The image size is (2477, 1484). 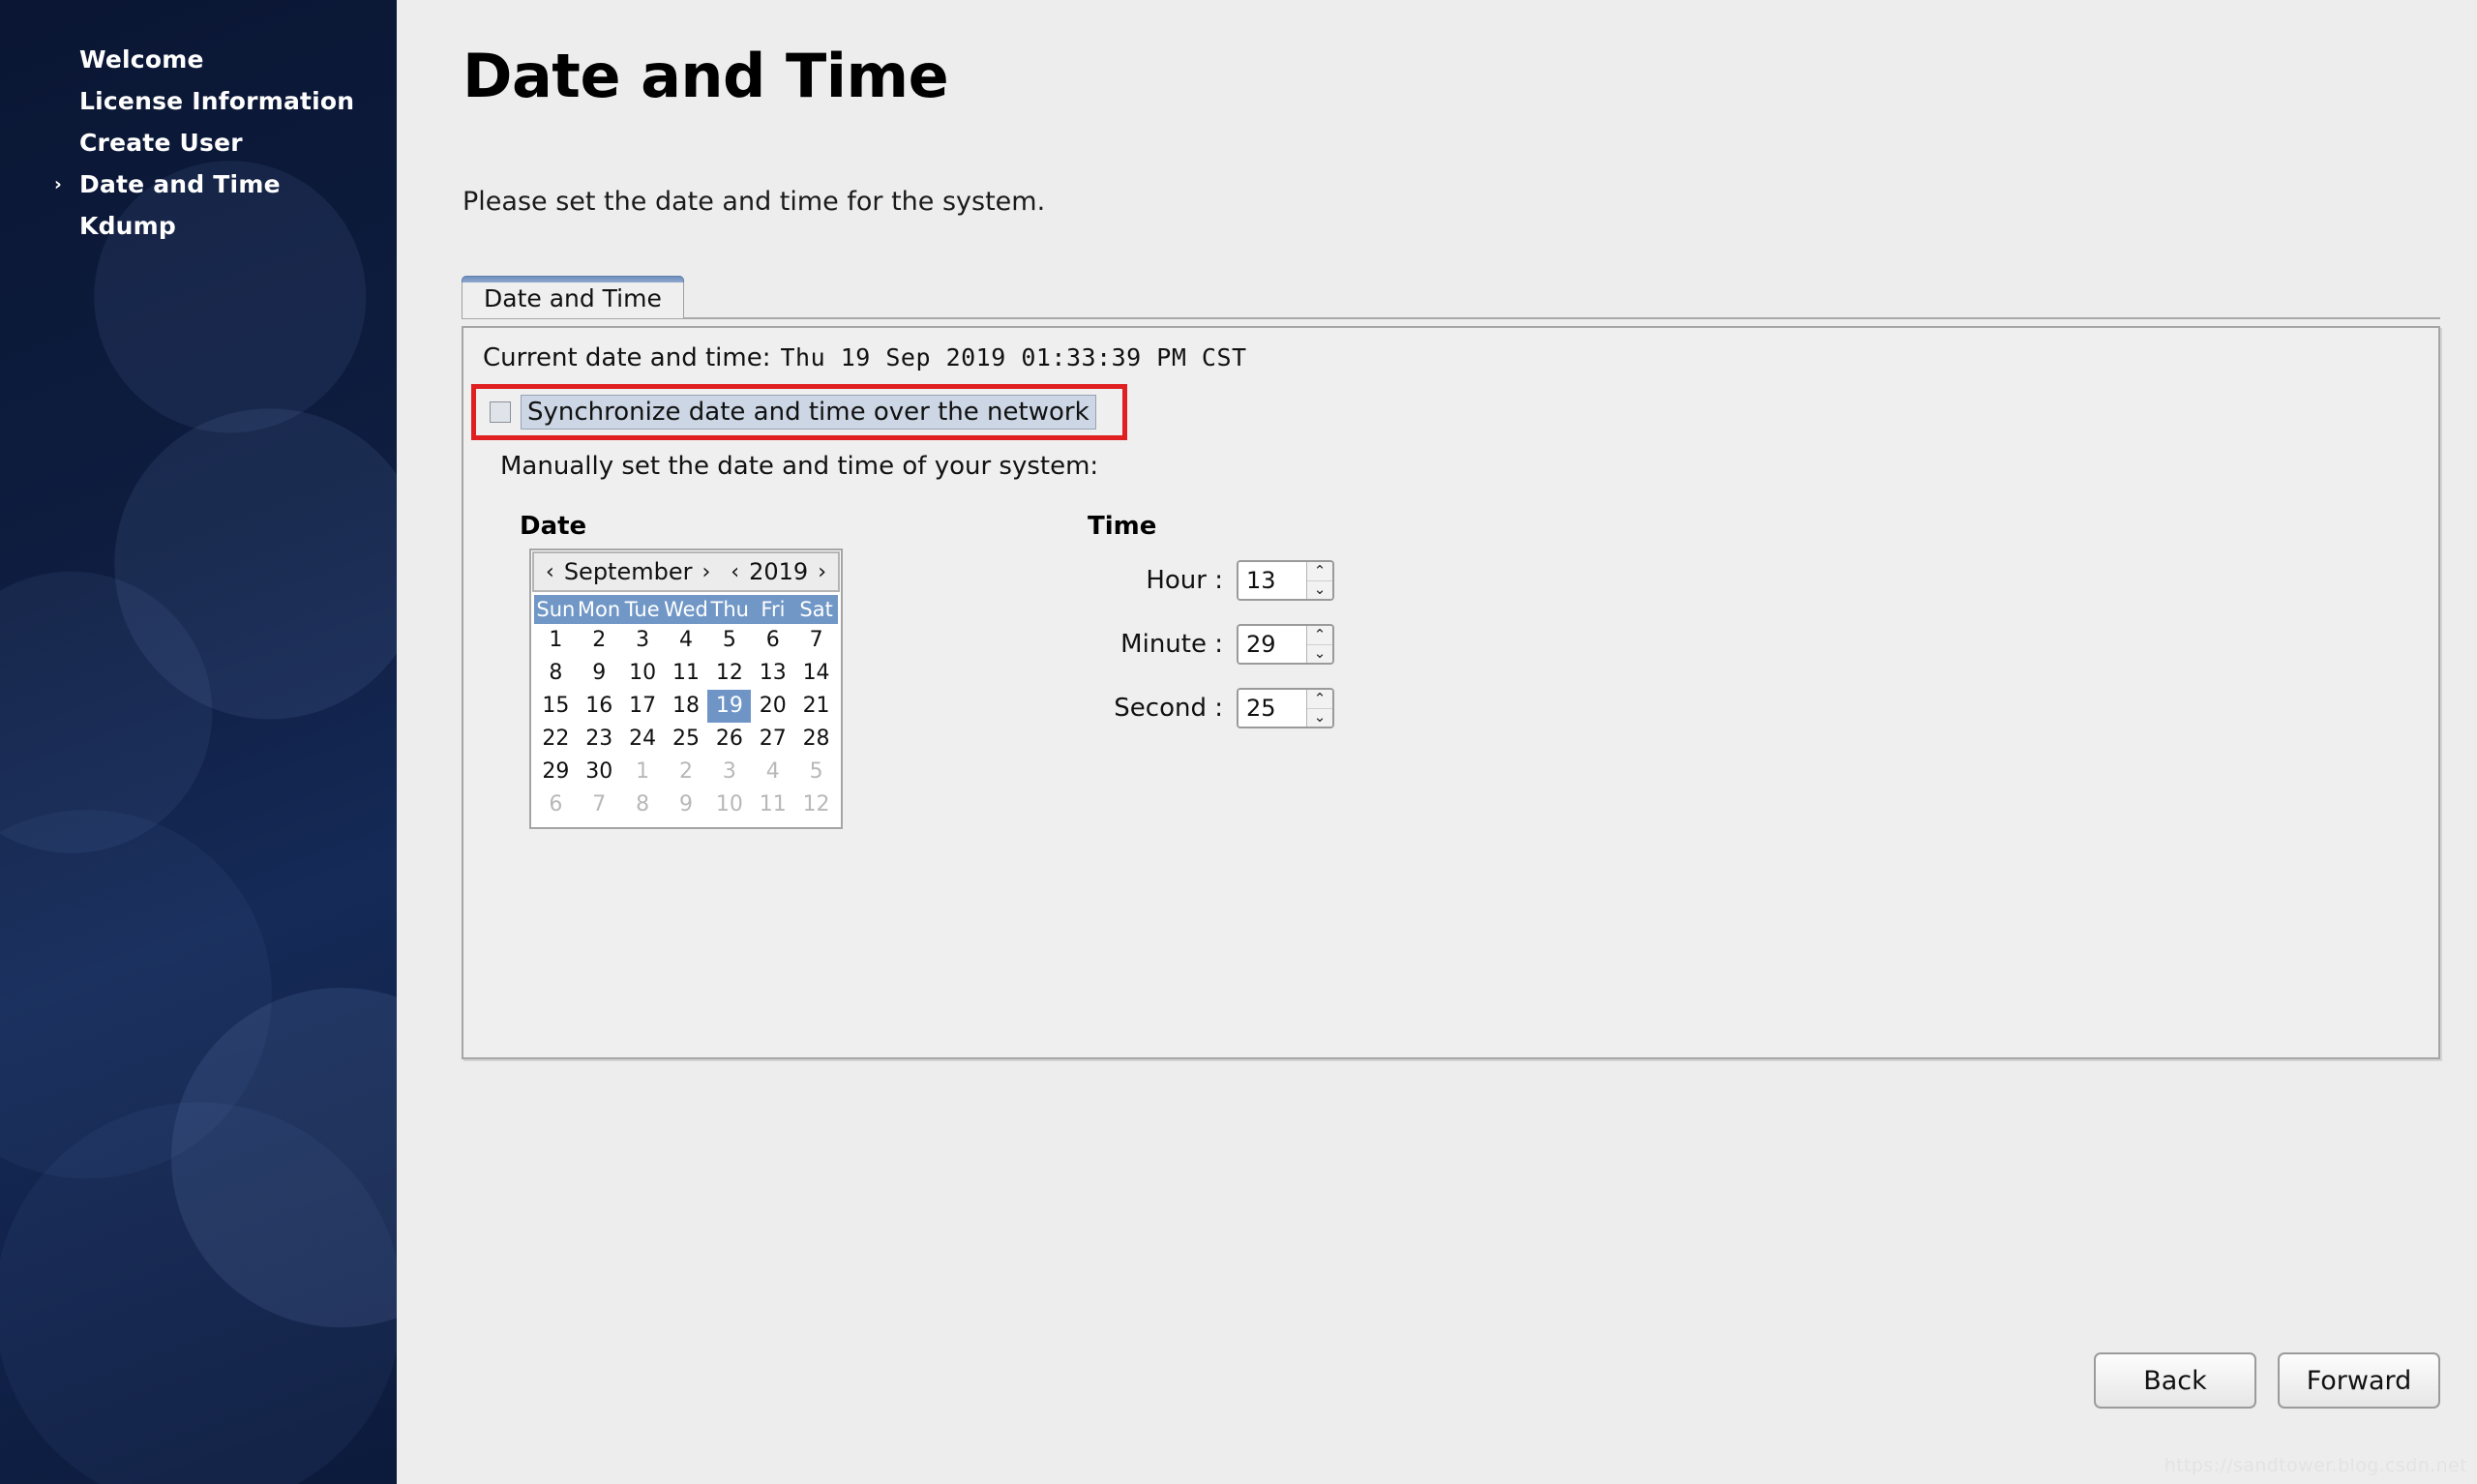 I want to click on forward-button: Forward, so click(x=2359, y=1380).